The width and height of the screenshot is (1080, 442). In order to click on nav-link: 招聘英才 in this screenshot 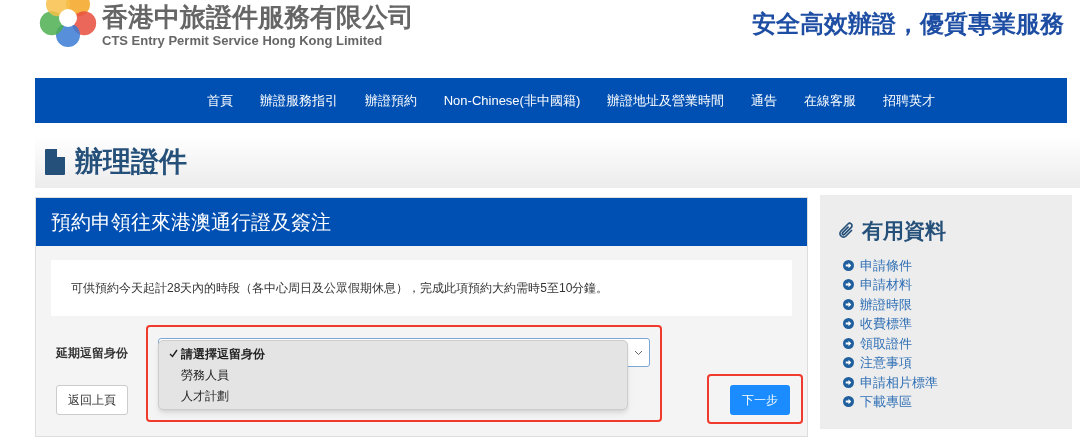, I will do `click(909, 100)`.